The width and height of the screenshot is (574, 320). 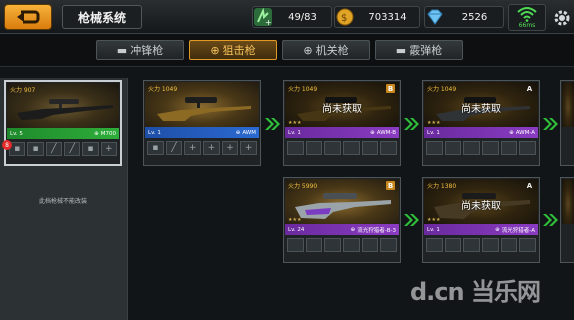 I want to click on weapon-card-m700: 火力 907 Lv. 5 ⊕ M700 8 ▪ ▪ ╱ ╱ ▪ +, so click(x=62, y=123).